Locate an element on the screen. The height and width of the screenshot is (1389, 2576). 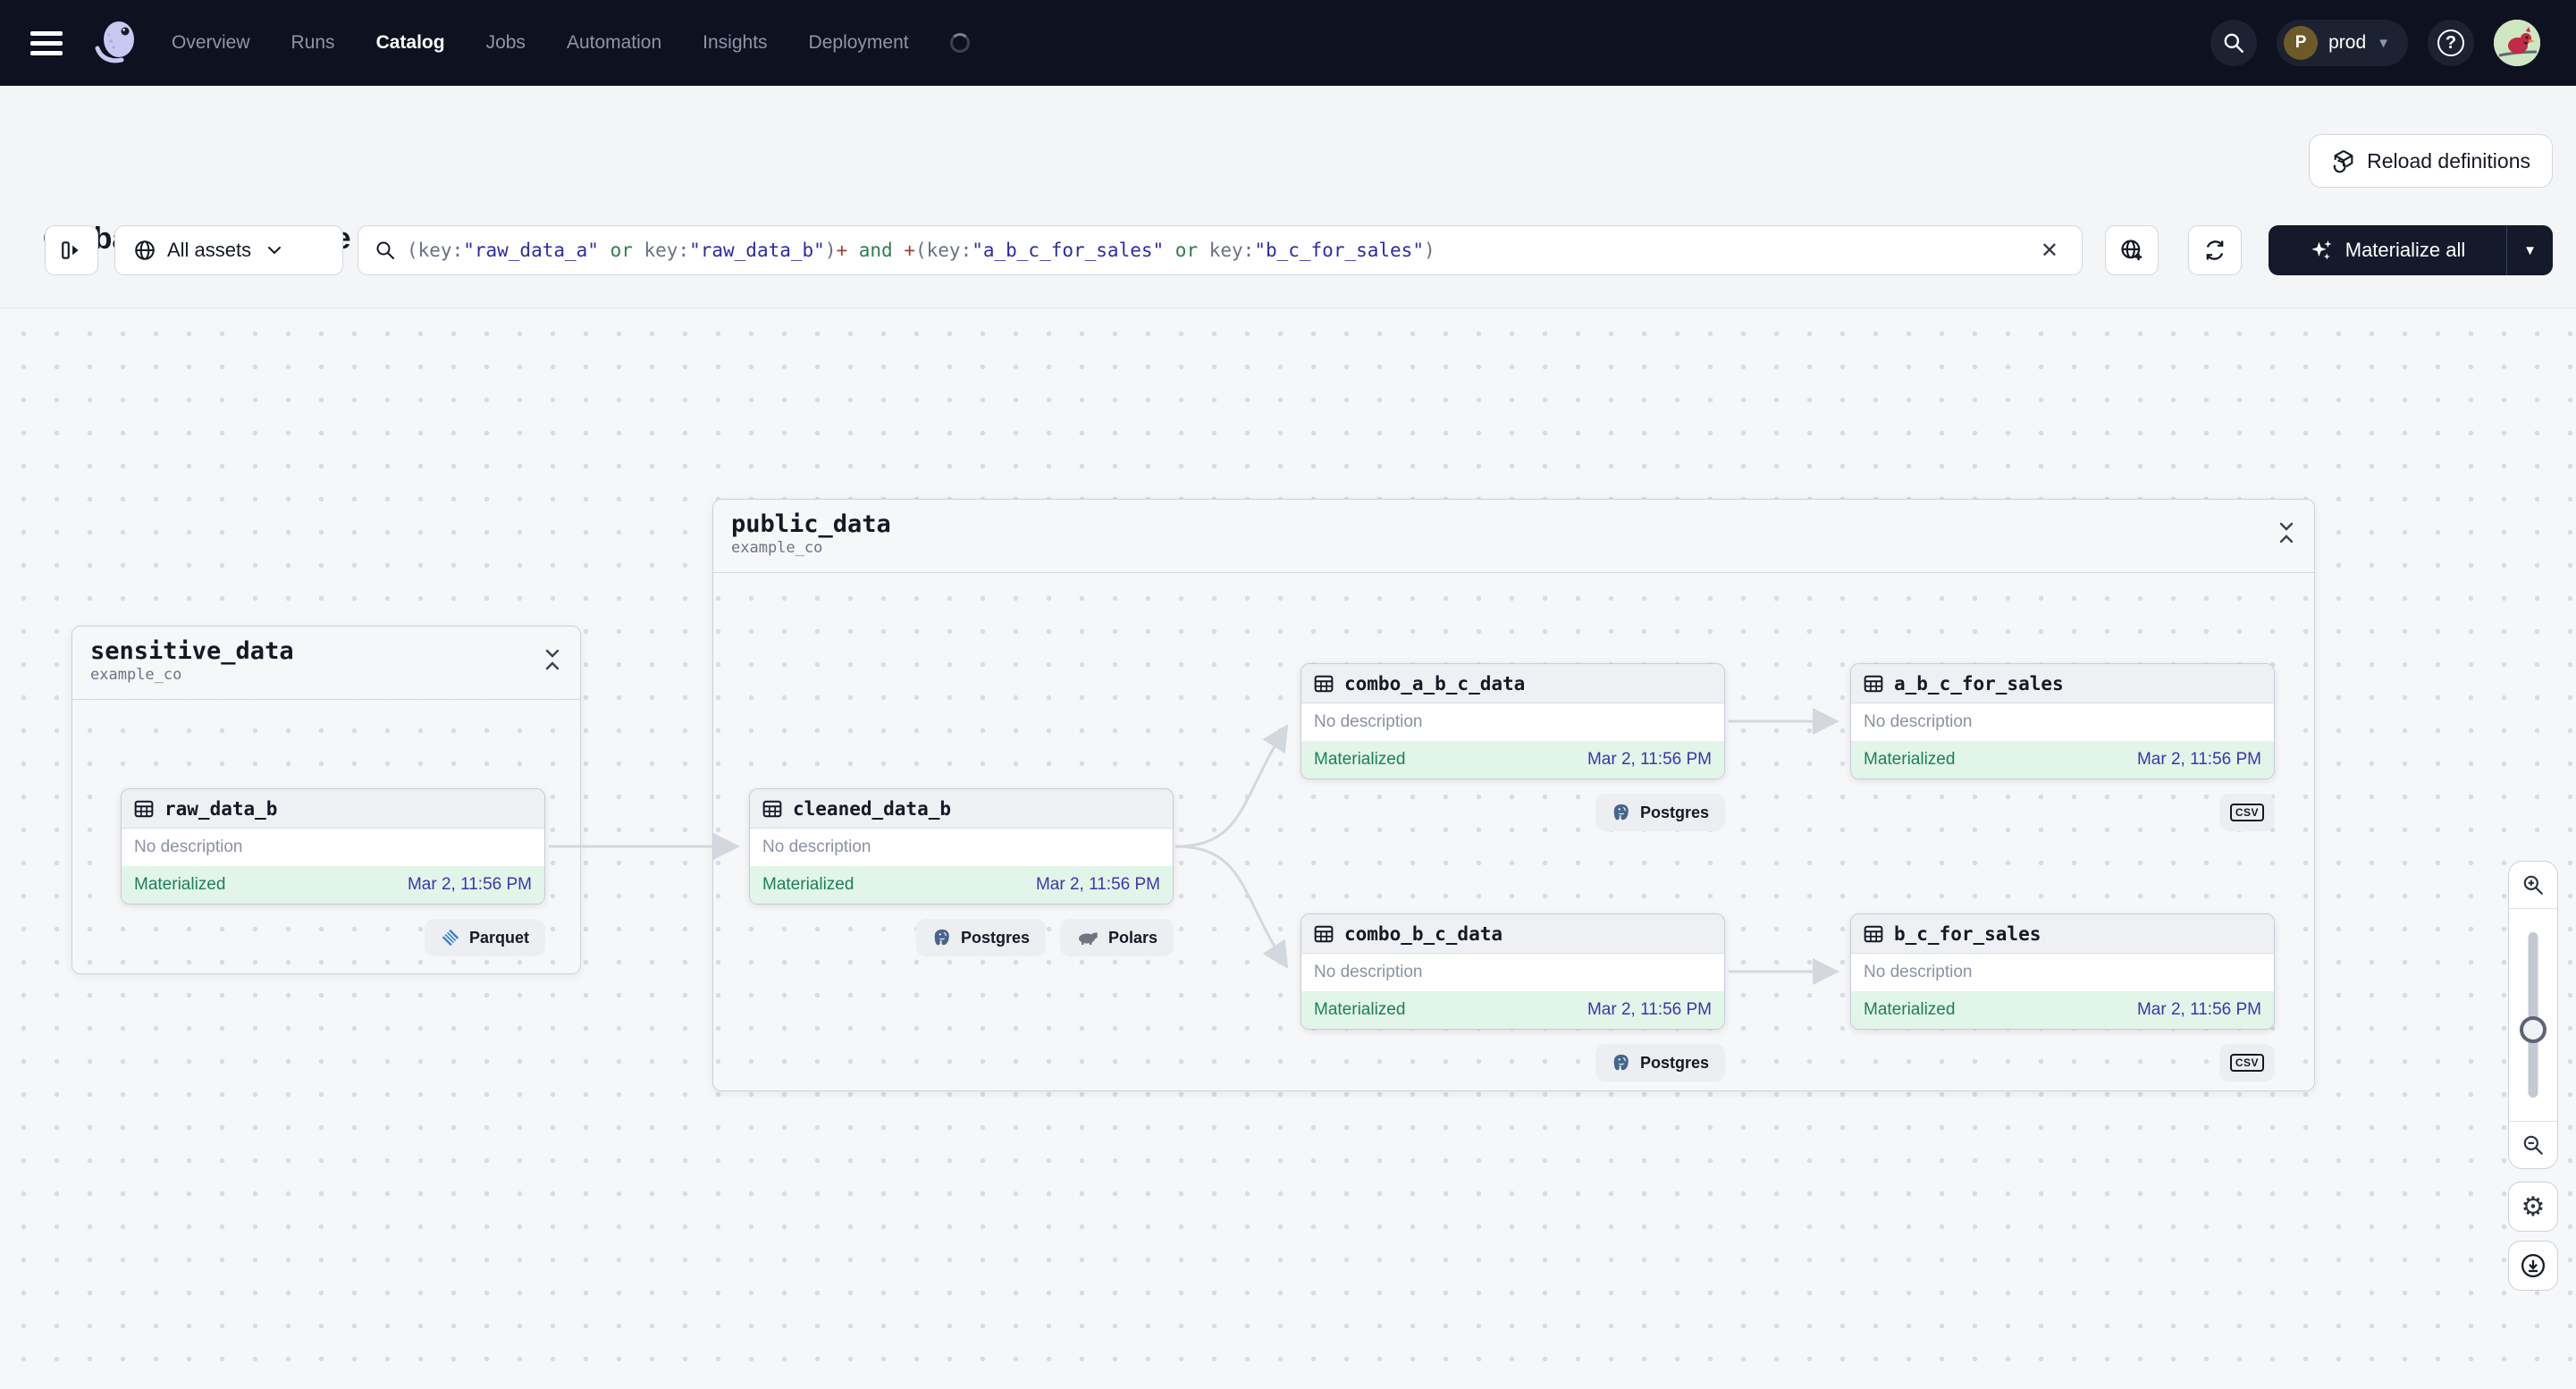
user-avatar is located at coordinates (2517, 43).